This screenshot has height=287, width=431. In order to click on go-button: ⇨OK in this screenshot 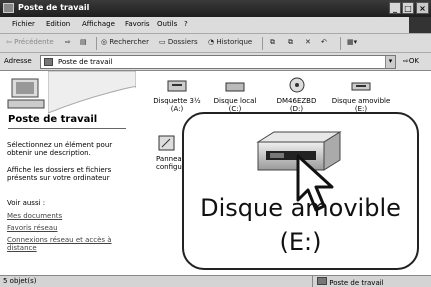, I will do `click(411, 61)`.